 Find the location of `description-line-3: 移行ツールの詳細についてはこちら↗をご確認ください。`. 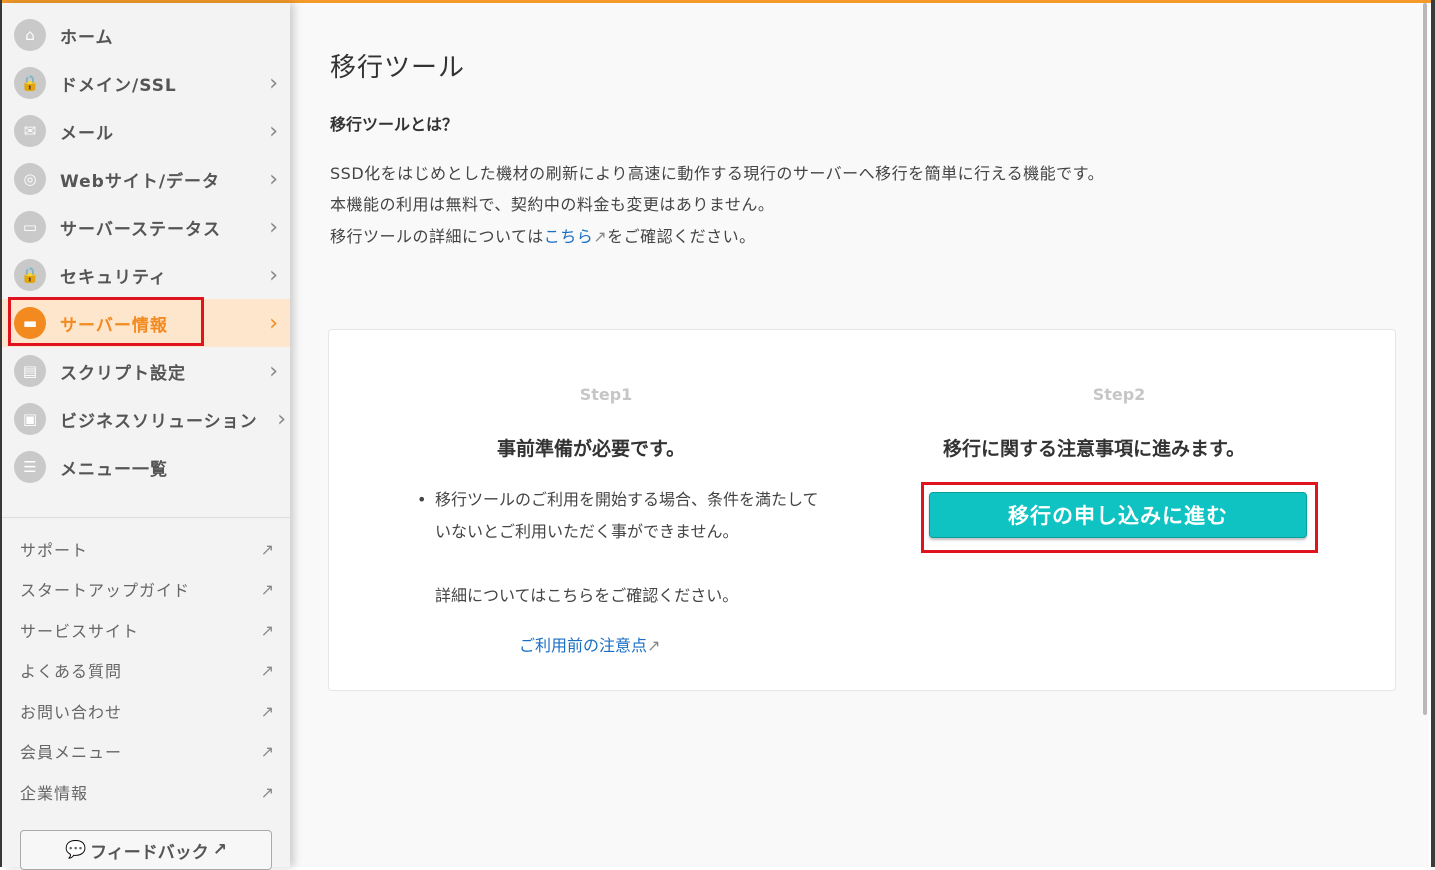

description-line-3: 移行ツールの詳細についてはこちら↗をご確認ください。 is located at coordinates (543, 235).